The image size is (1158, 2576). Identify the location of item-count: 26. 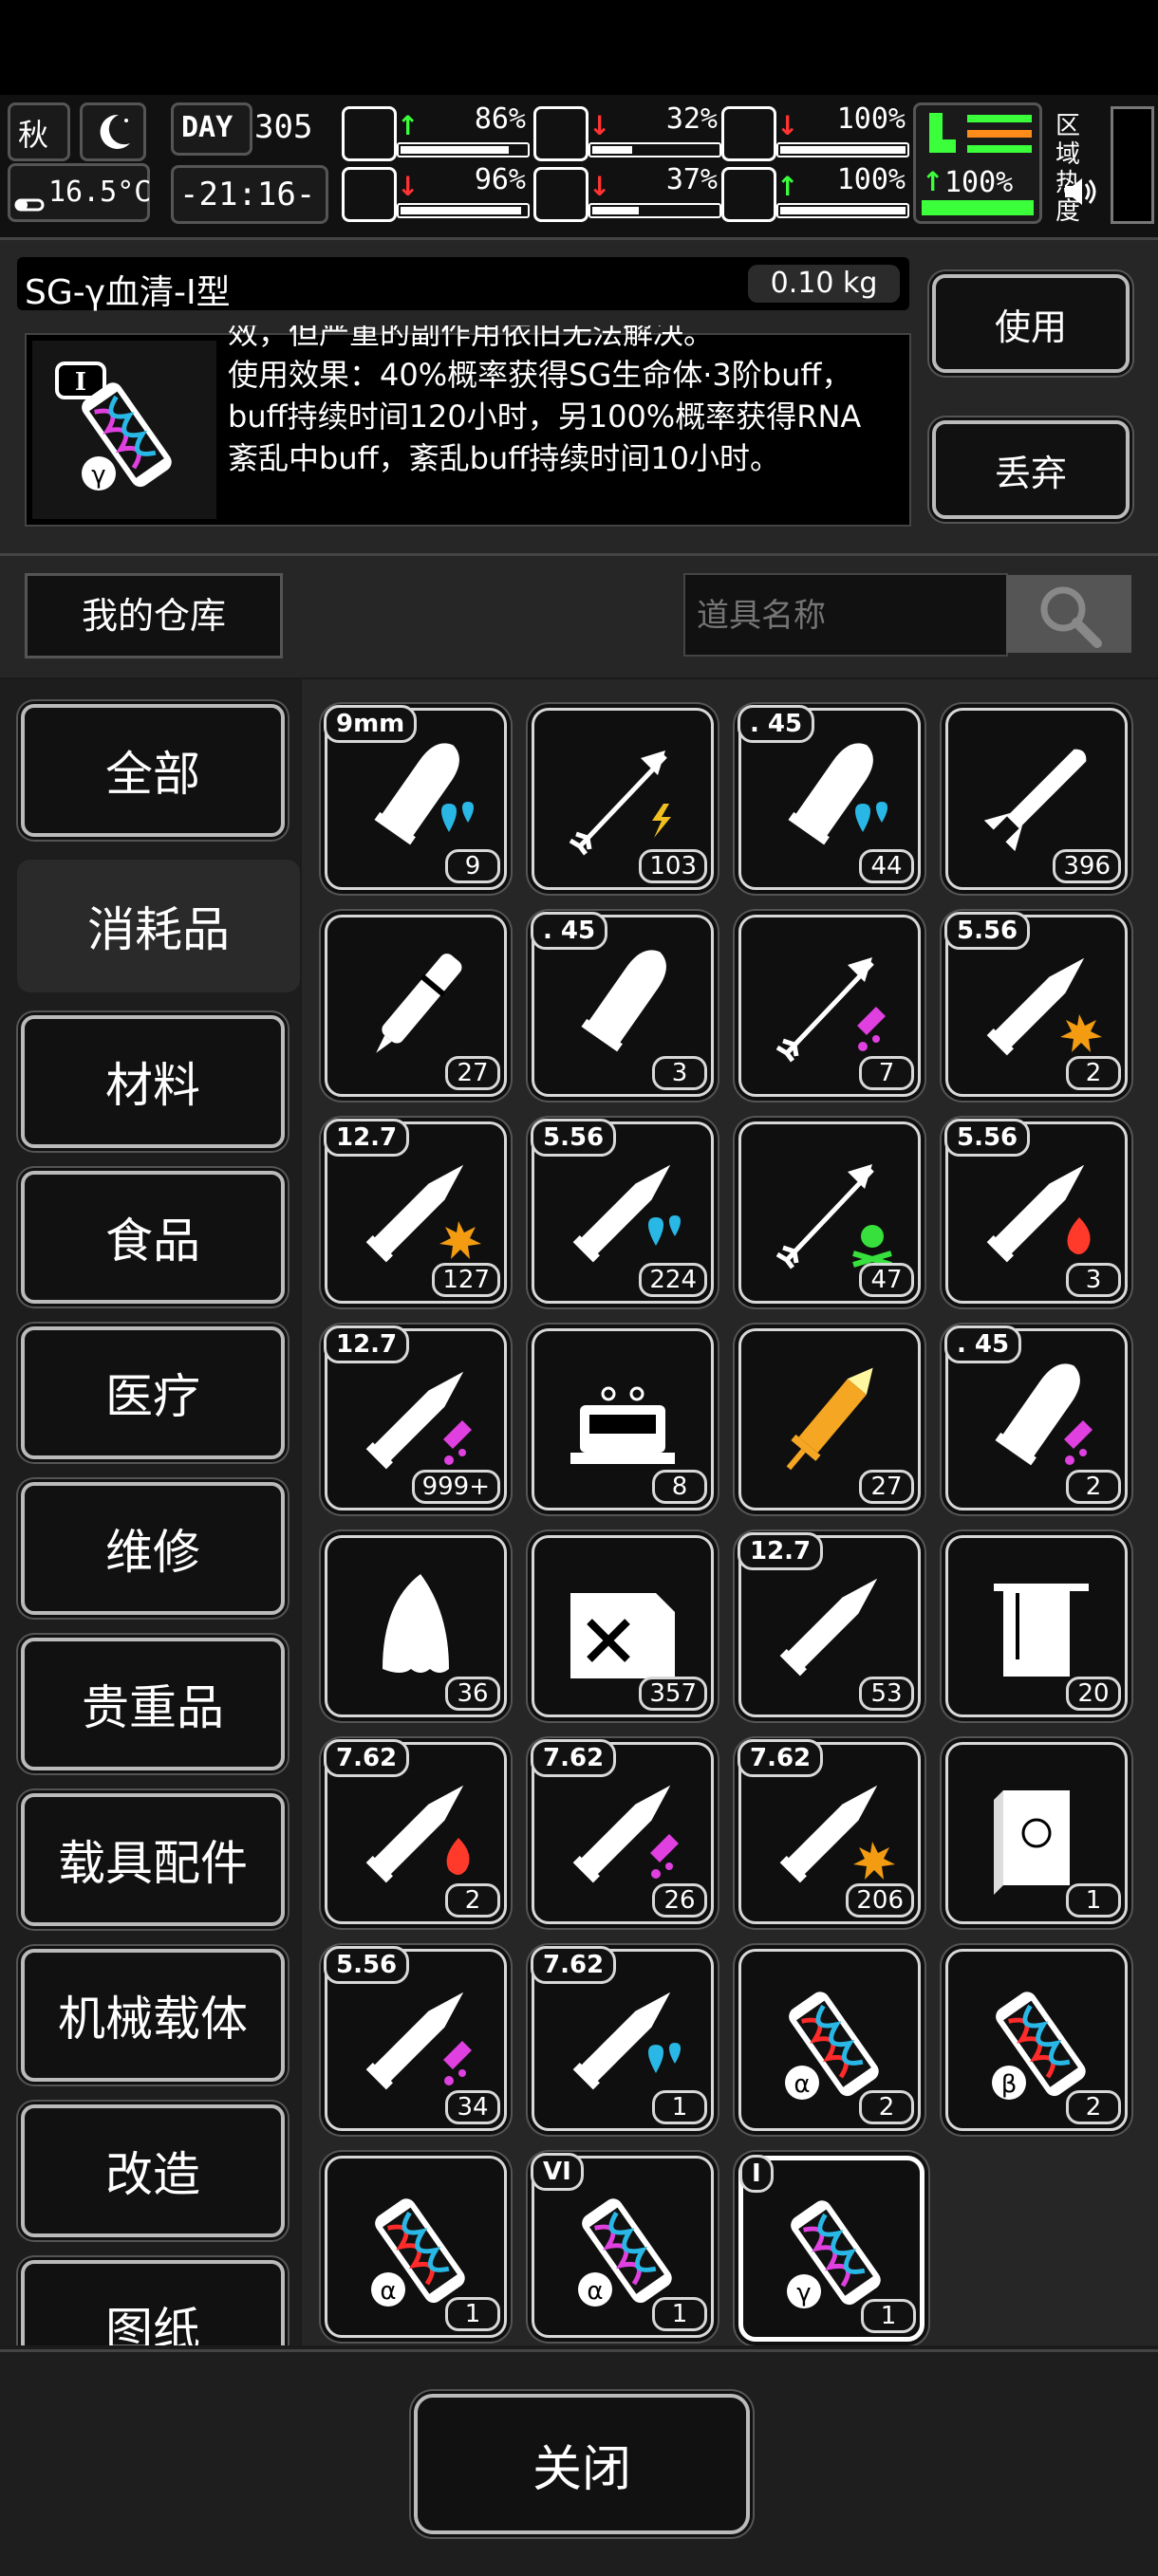
(679, 1900).